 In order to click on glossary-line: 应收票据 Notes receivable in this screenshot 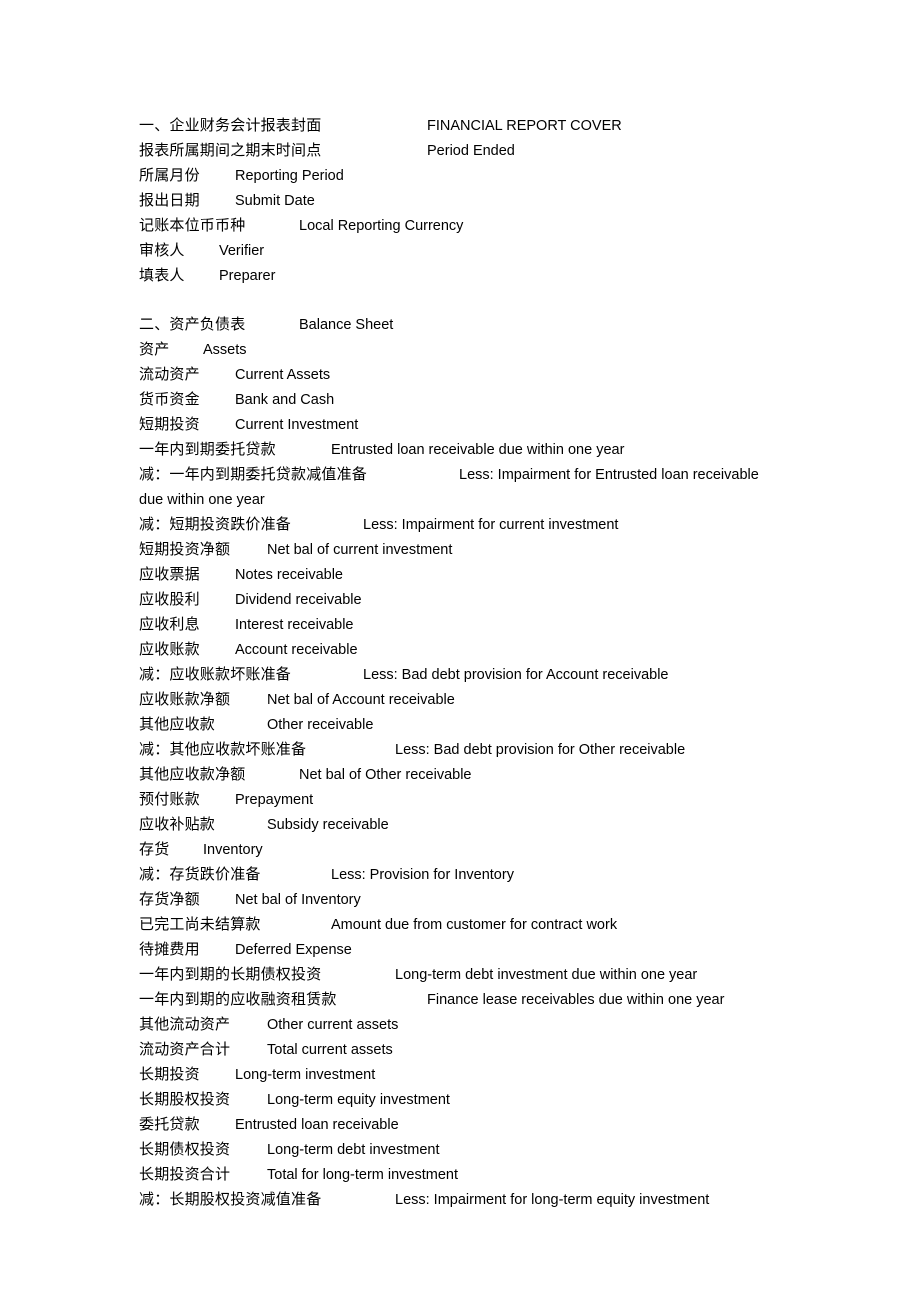, I will do `click(463, 574)`.